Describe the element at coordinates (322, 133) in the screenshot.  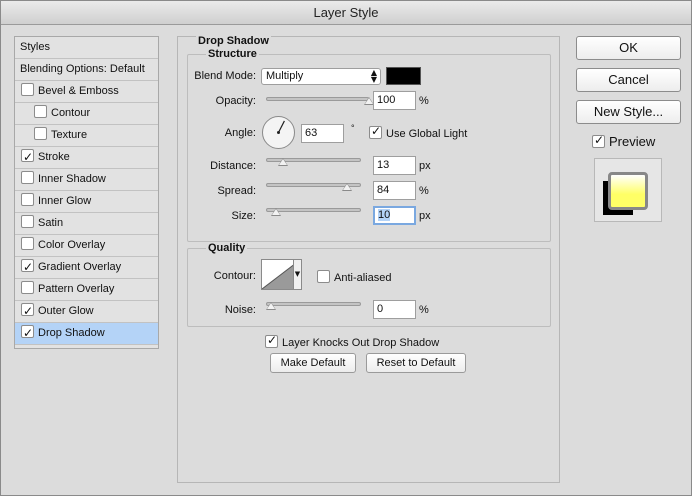
I see `angle-input: 63` at that location.